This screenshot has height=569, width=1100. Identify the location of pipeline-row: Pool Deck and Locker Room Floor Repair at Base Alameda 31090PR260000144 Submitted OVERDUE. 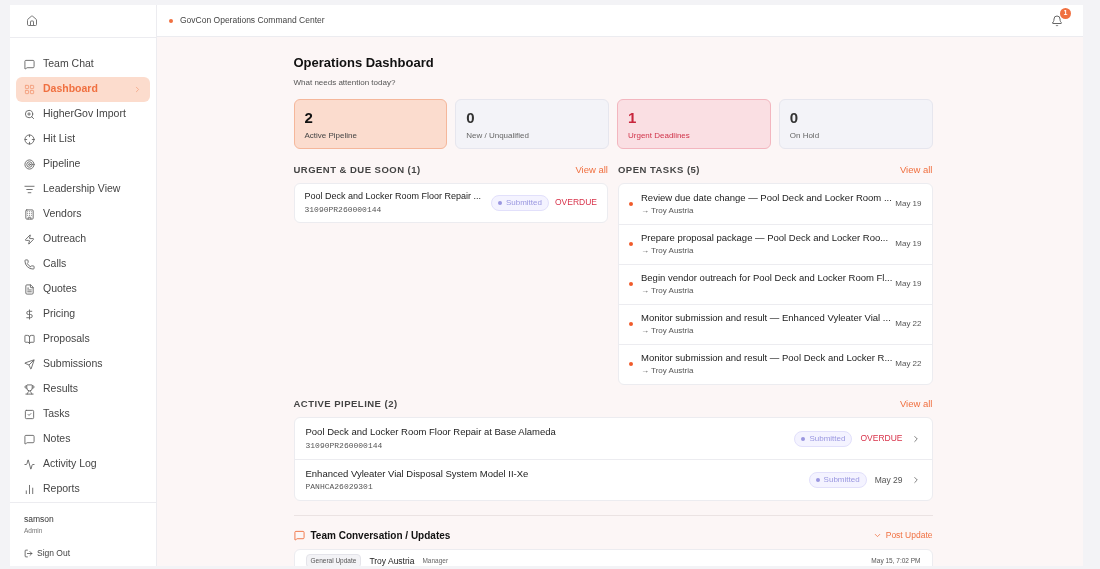
(613, 438).